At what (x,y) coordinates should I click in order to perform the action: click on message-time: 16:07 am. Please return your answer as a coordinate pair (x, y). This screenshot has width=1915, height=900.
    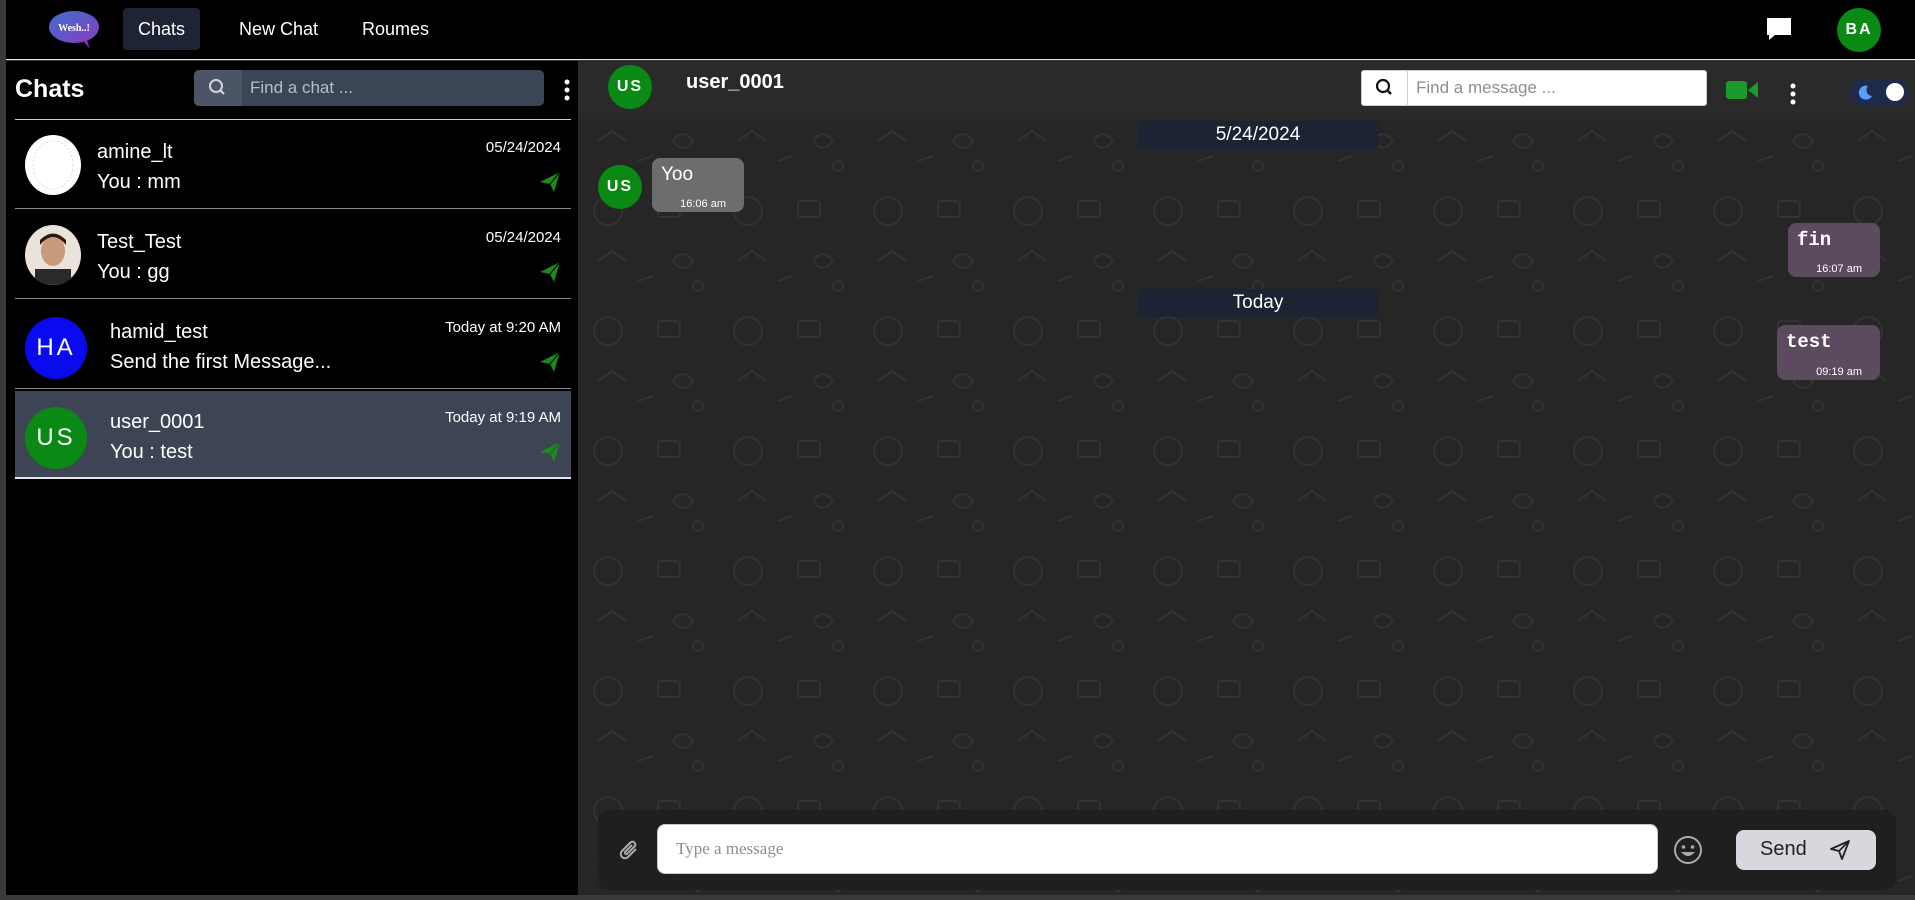
    Looking at the image, I should click on (1839, 269).